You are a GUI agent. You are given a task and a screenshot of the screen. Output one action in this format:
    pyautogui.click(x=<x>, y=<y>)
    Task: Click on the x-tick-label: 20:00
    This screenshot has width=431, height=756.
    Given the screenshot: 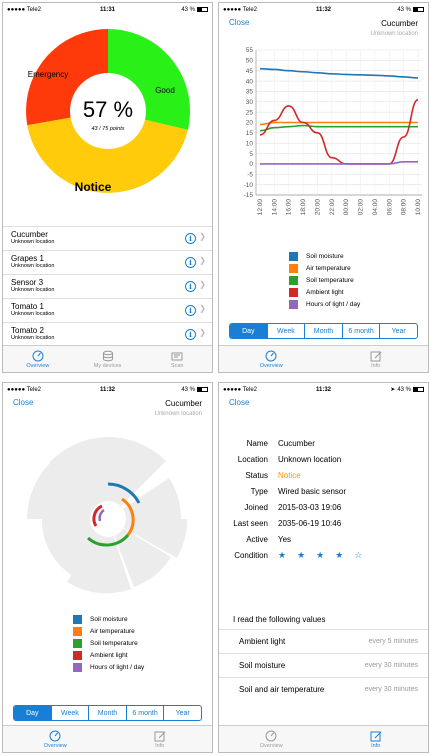 What is the action you would take?
    pyautogui.click(x=317, y=207)
    